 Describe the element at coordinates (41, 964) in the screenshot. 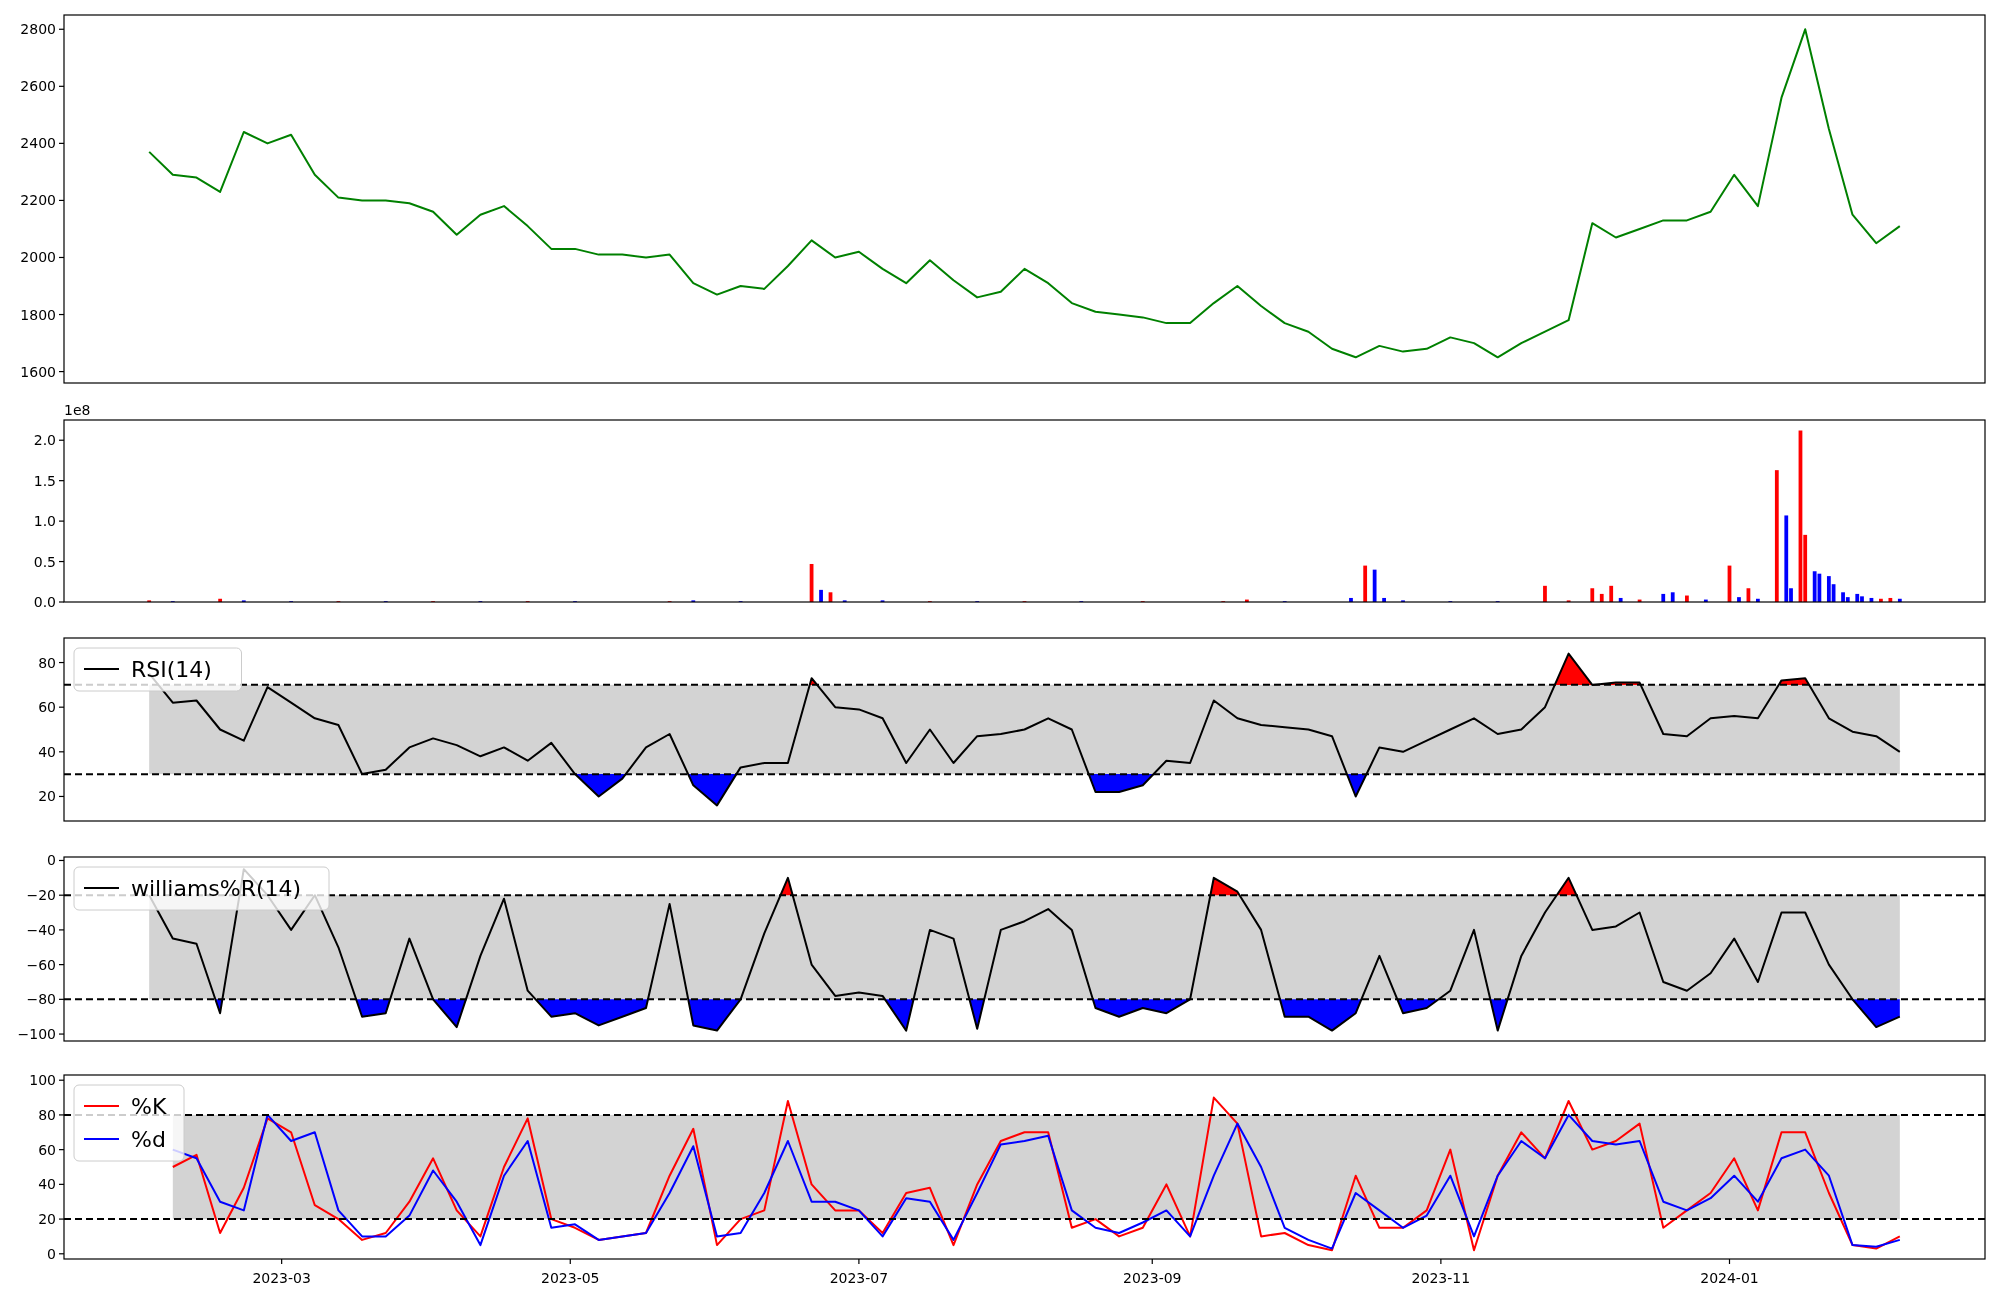

I see `y-tick-label: −60` at that location.